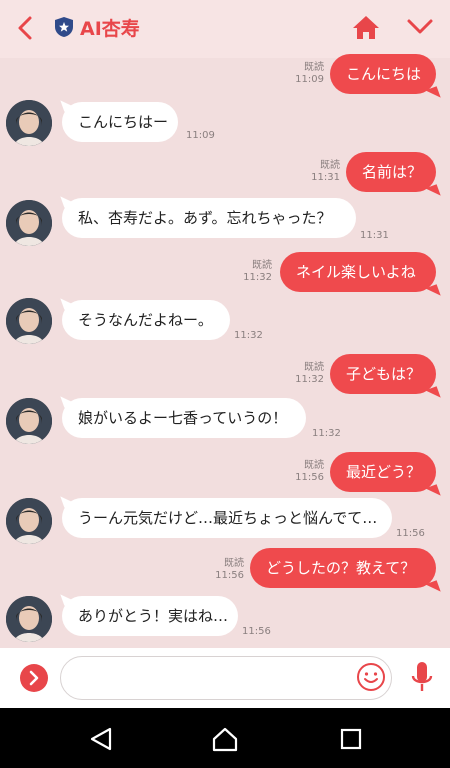 This screenshot has height=768, width=450. I want to click on expand-button, so click(34, 678).